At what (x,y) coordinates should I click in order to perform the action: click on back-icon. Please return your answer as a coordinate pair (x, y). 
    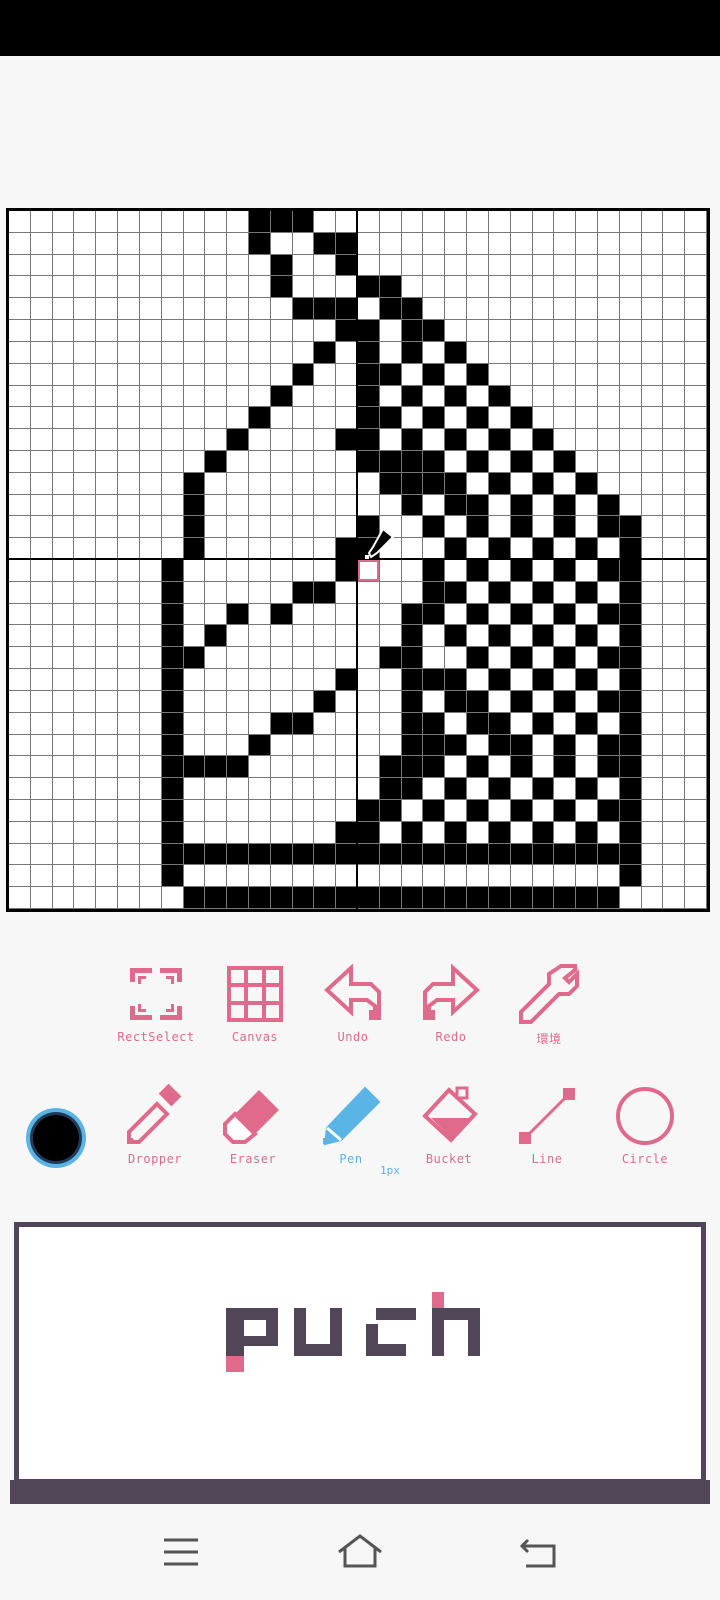
    Looking at the image, I should click on (539, 1552).